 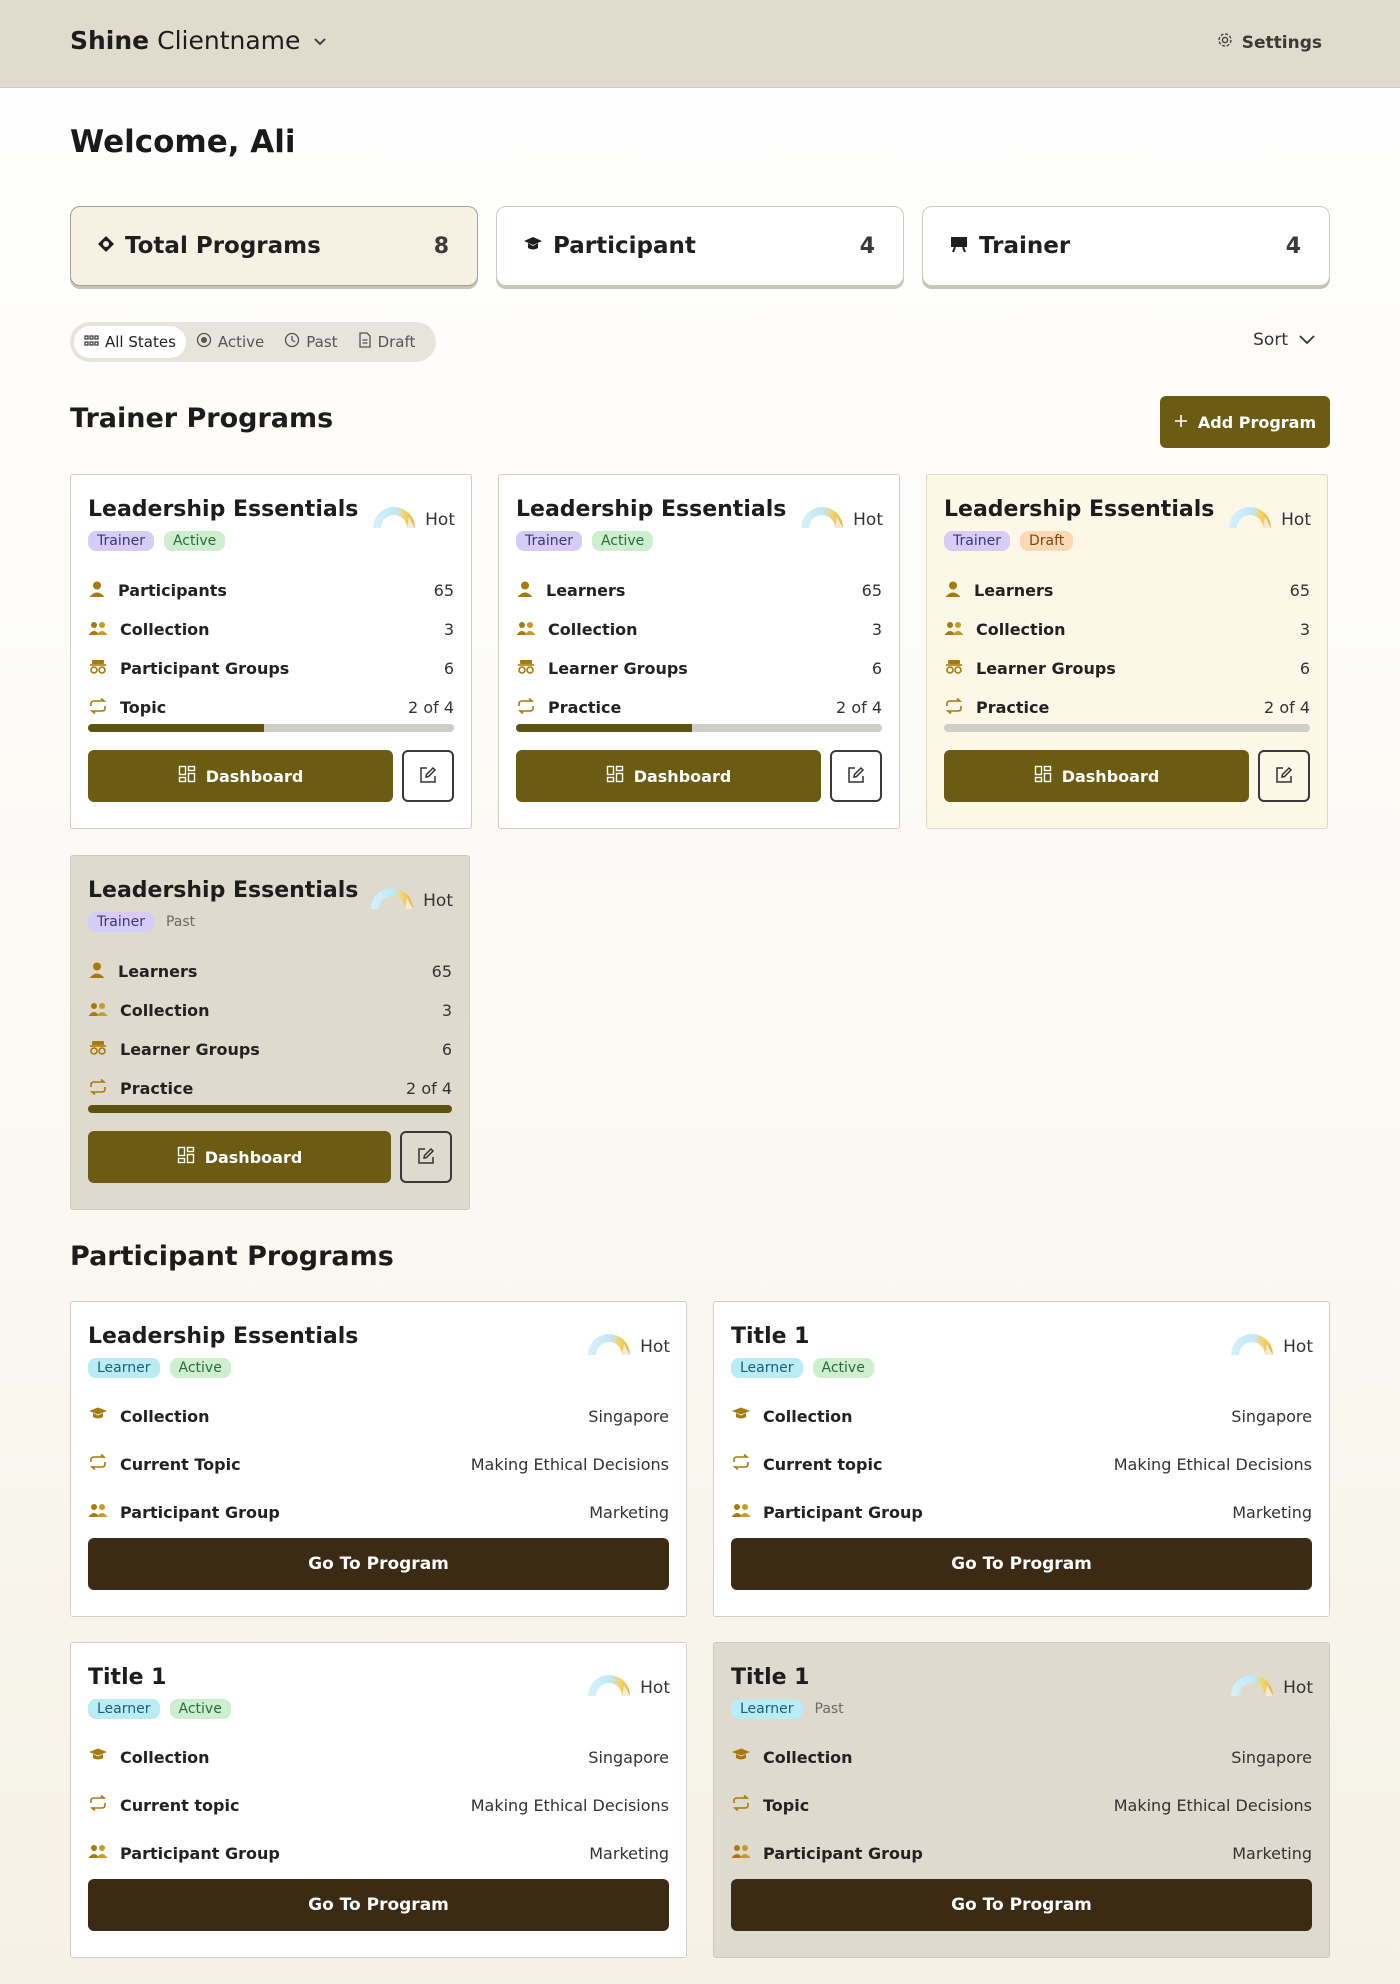 I want to click on stat-card-total-programs: Total Programs 8, so click(x=274, y=246).